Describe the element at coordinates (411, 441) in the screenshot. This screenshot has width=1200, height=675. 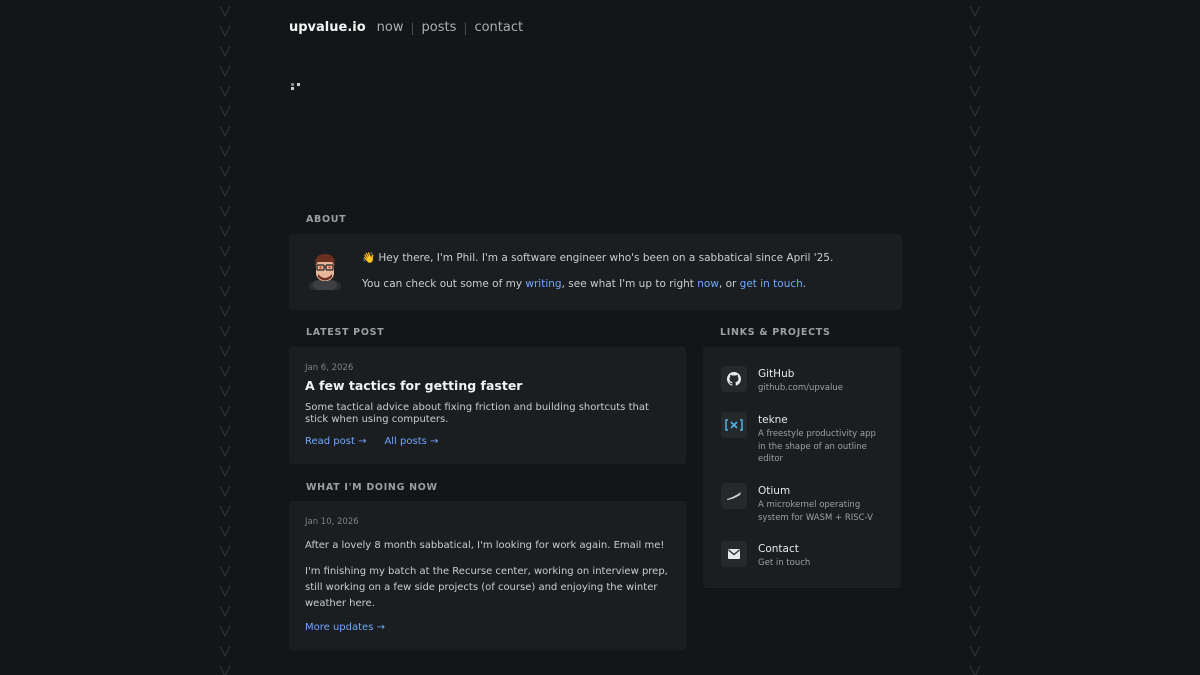
I see `all-posts-link: All posts →` at that location.